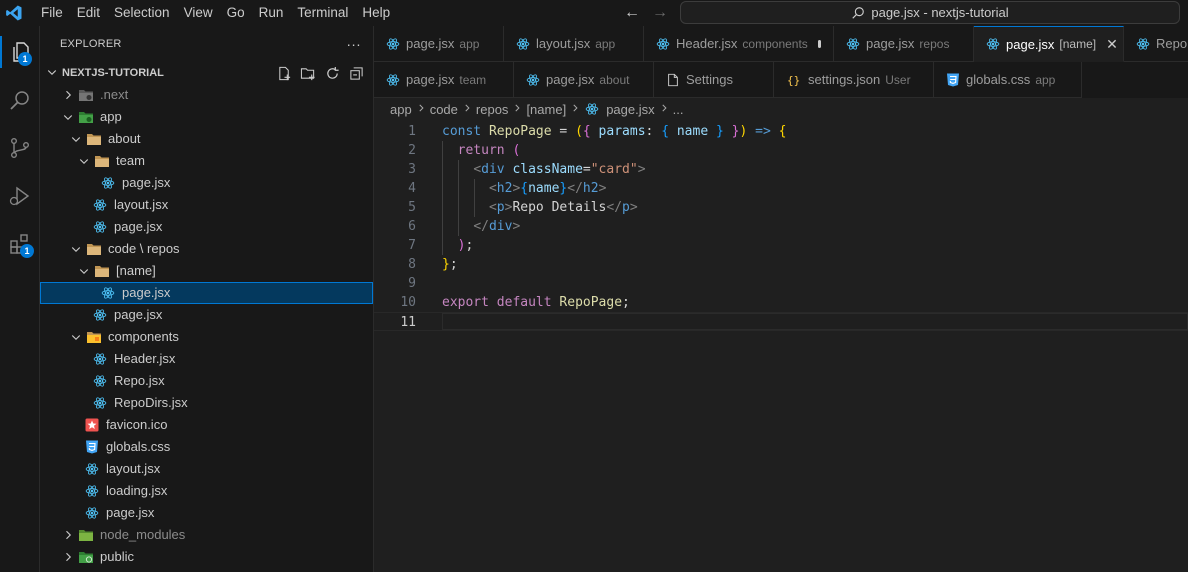 Image resolution: width=1188 pixels, height=572 pixels. Describe the element at coordinates (20, 52) in the screenshot. I see `explorer-icon: 1` at that location.